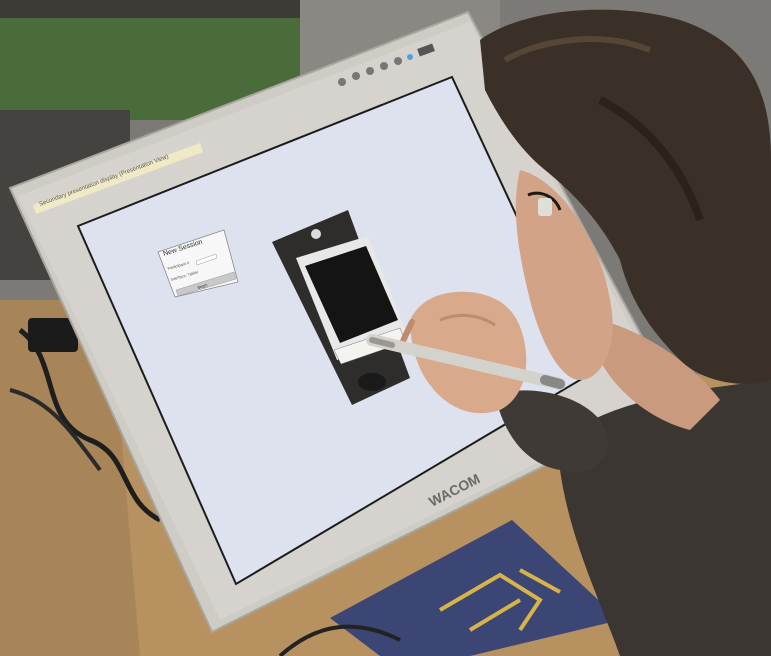  What do you see at coordinates (410, 57) in the screenshot?
I see `power-led` at bounding box center [410, 57].